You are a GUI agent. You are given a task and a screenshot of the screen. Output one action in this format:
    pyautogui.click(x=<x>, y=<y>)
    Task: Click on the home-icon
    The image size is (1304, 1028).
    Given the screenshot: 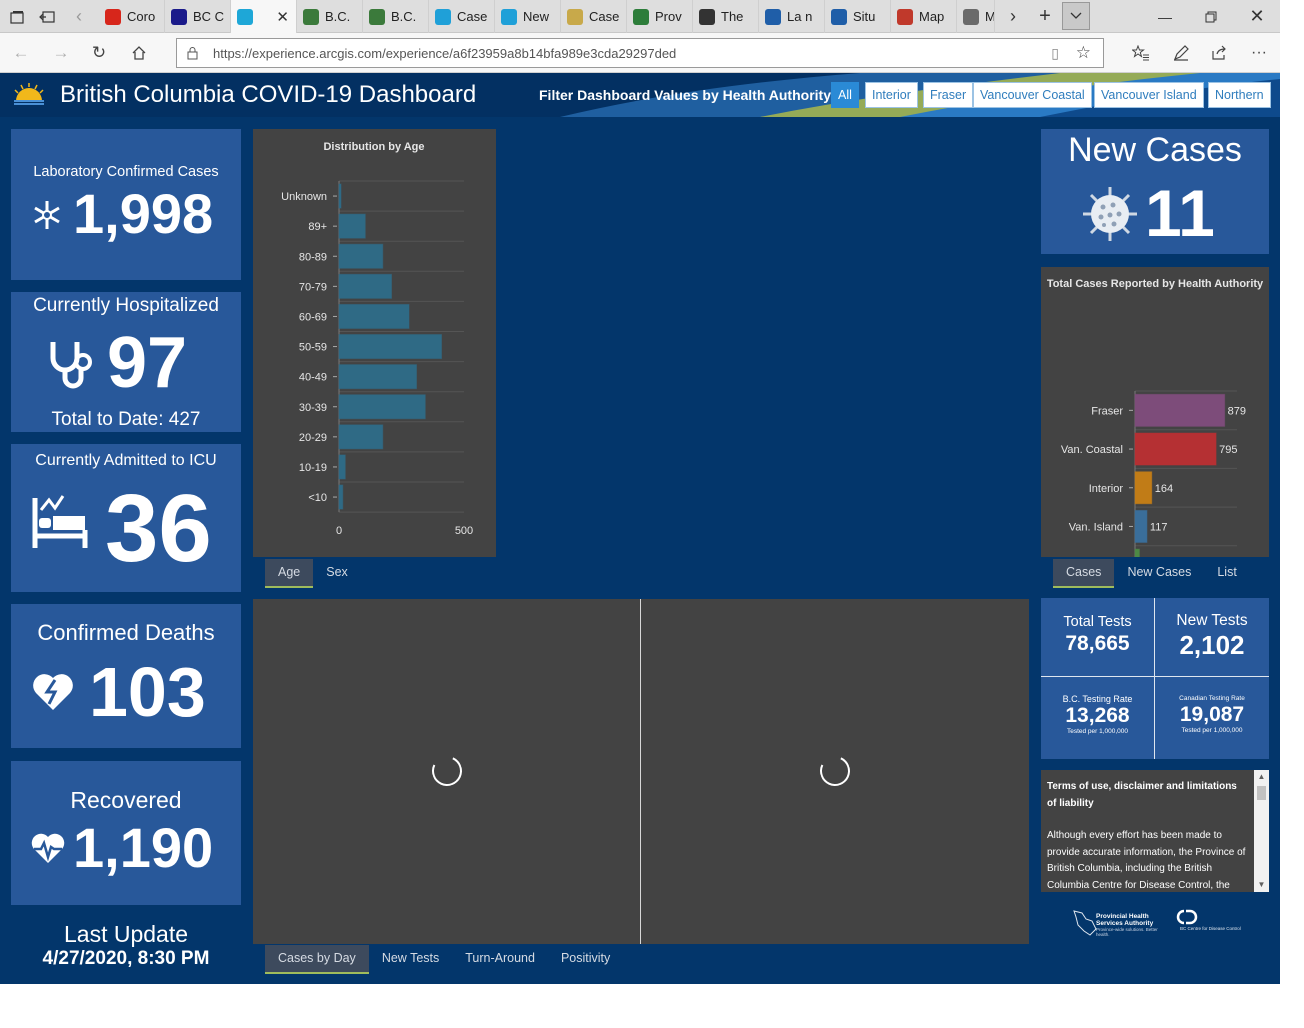 What is the action you would take?
    pyautogui.click(x=139, y=53)
    